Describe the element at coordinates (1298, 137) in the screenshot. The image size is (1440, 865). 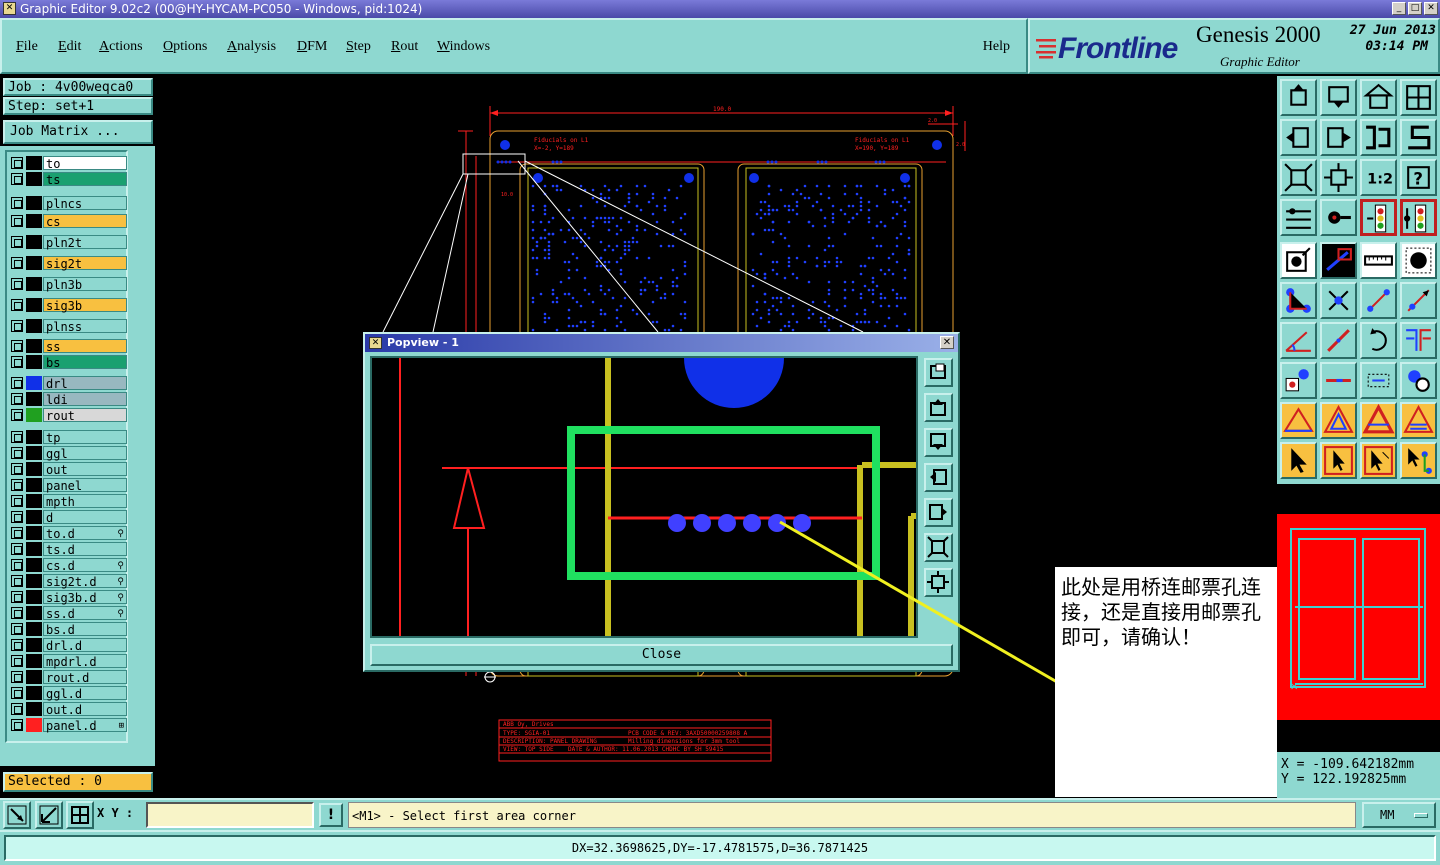
I see `pan-left-button` at that location.